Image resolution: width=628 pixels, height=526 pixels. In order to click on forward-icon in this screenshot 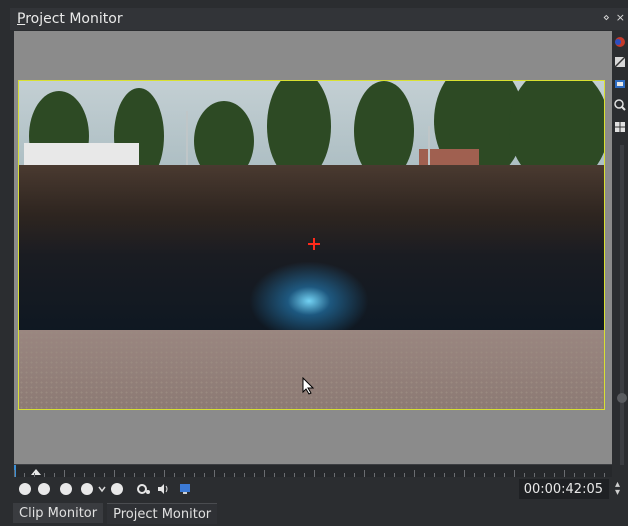, I will do `click(117, 489)`.